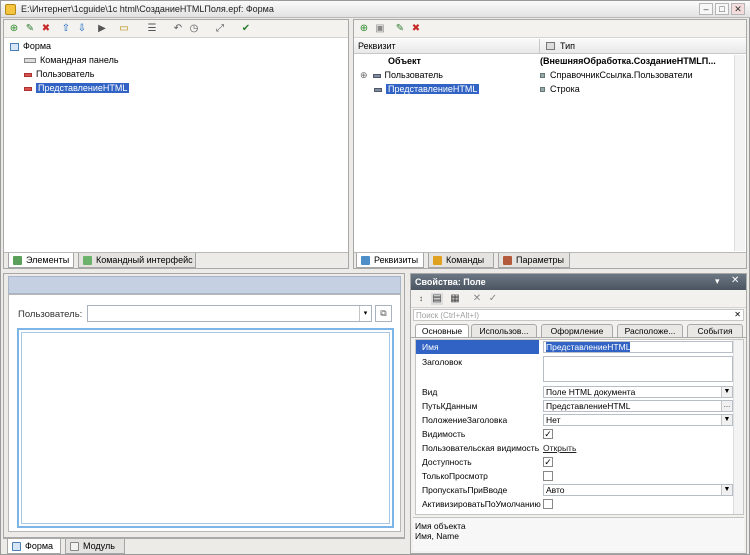 The width and height of the screenshot is (750, 555). What do you see at coordinates (738, 9) in the screenshot?
I see `close-button: ✕` at bounding box center [738, 9].